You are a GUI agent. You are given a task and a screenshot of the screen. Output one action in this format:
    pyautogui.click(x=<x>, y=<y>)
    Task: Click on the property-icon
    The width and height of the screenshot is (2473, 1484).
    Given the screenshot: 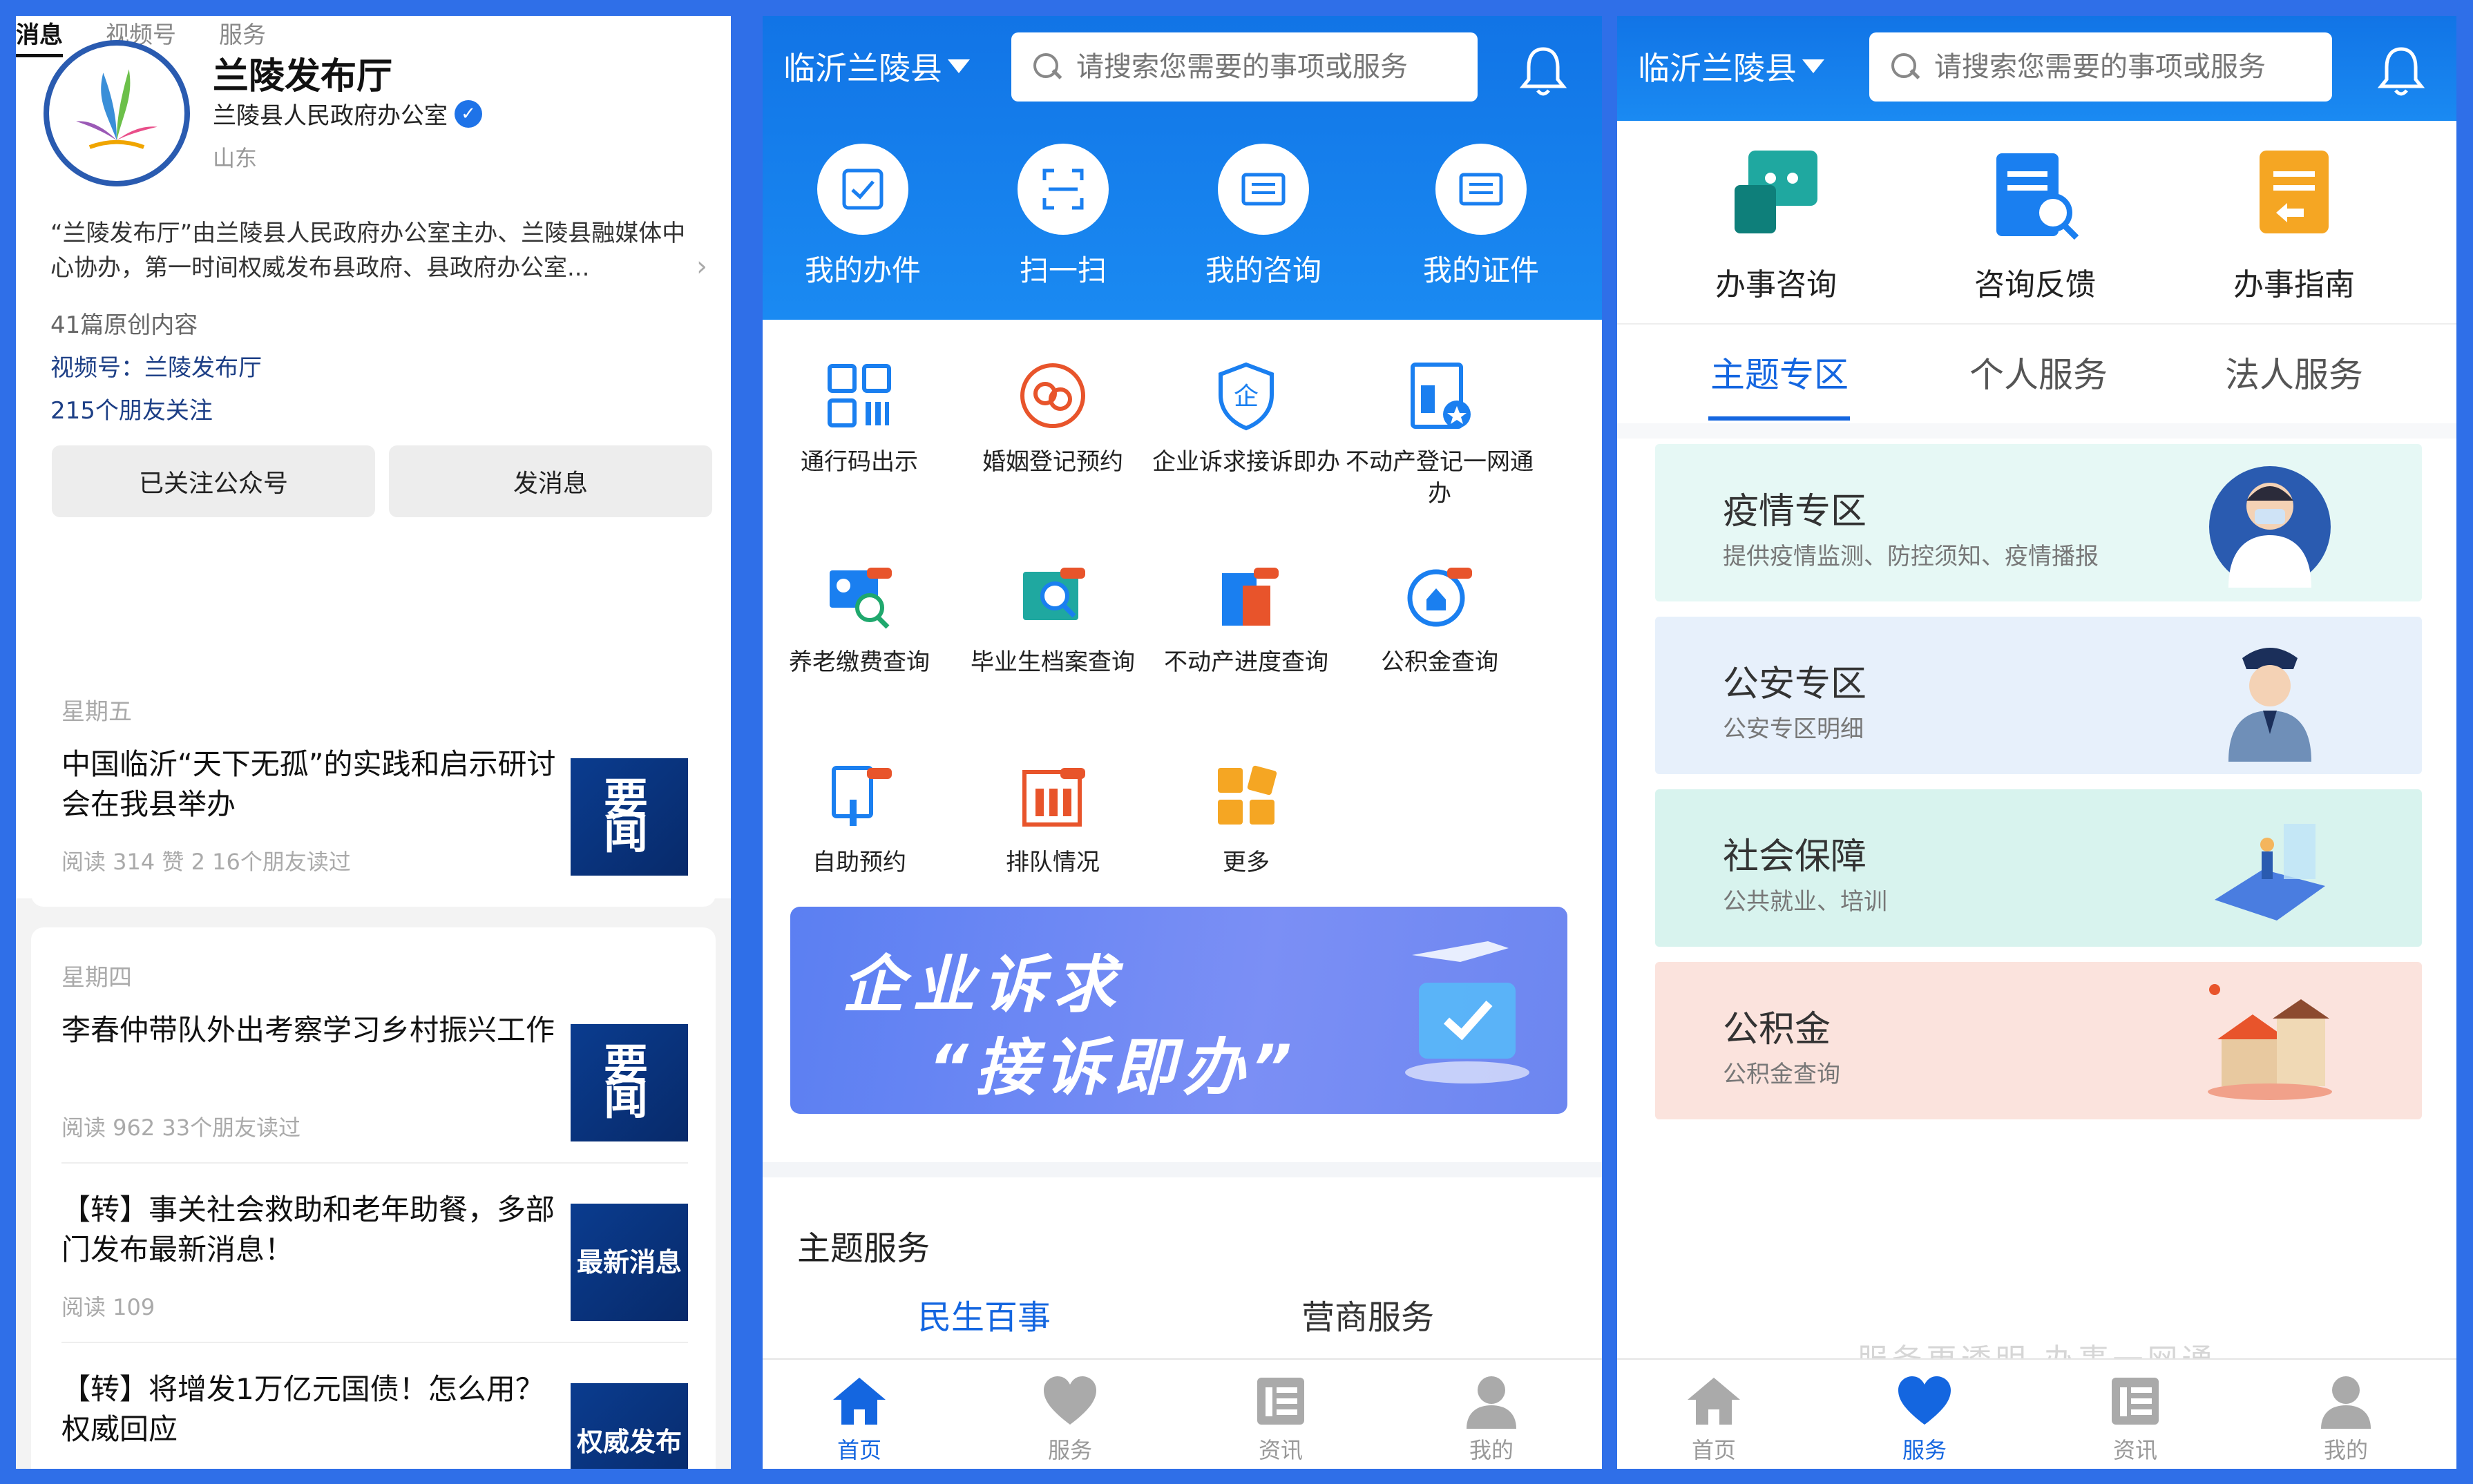 What is the action you would take?
    pyautogui.click(x=1441, y=396)
    